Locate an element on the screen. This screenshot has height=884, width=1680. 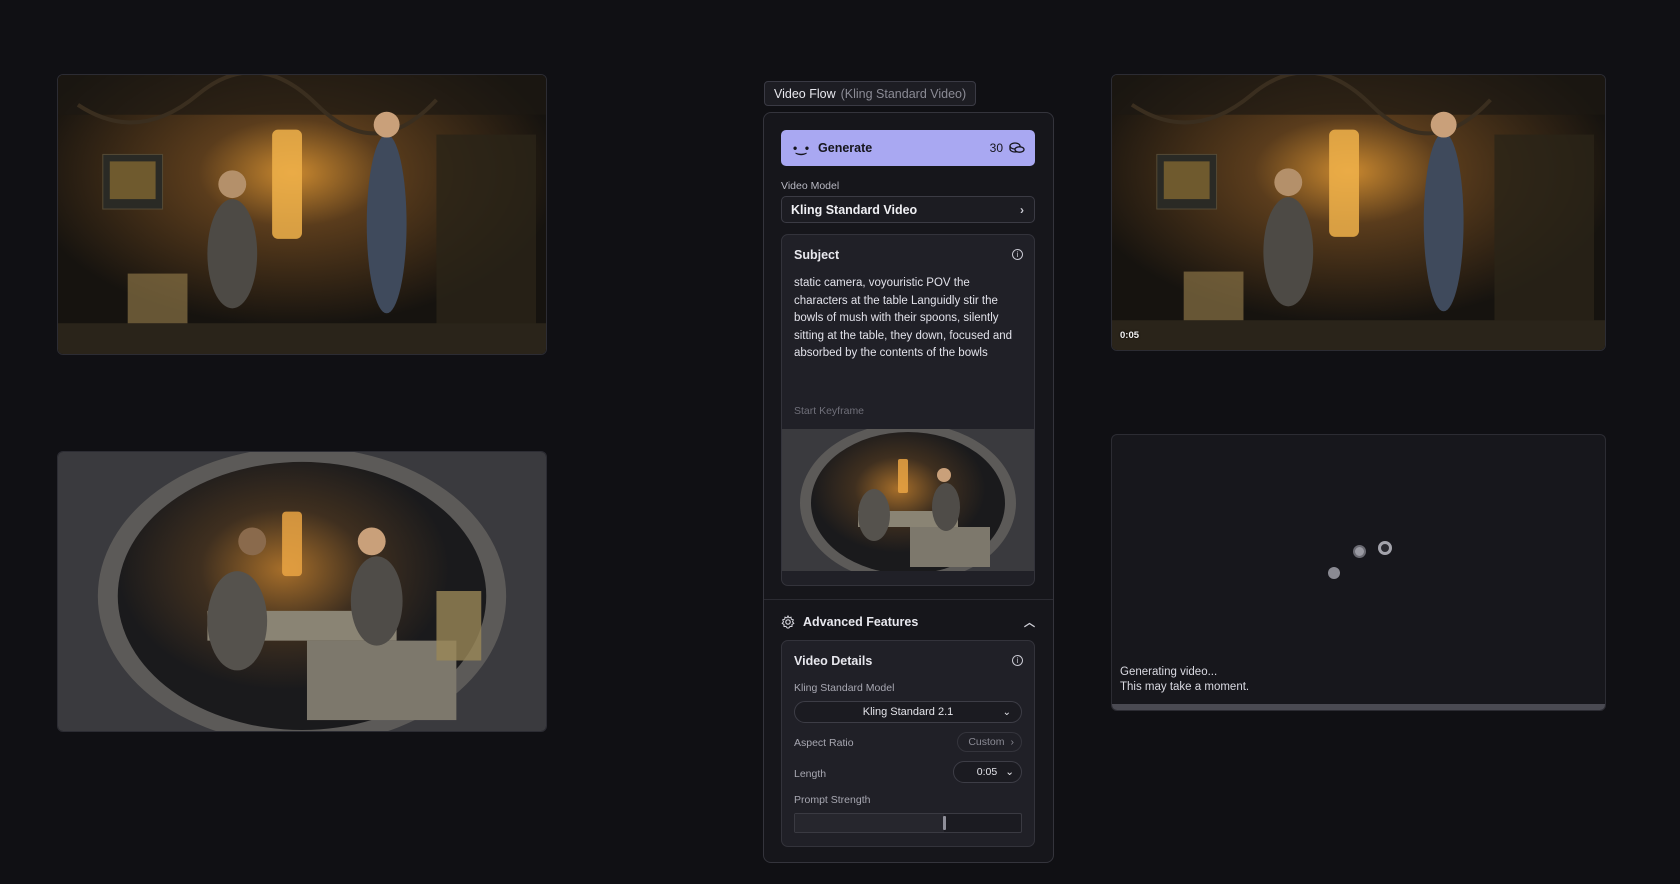
slider-fill is located at coordinates (870, 823).